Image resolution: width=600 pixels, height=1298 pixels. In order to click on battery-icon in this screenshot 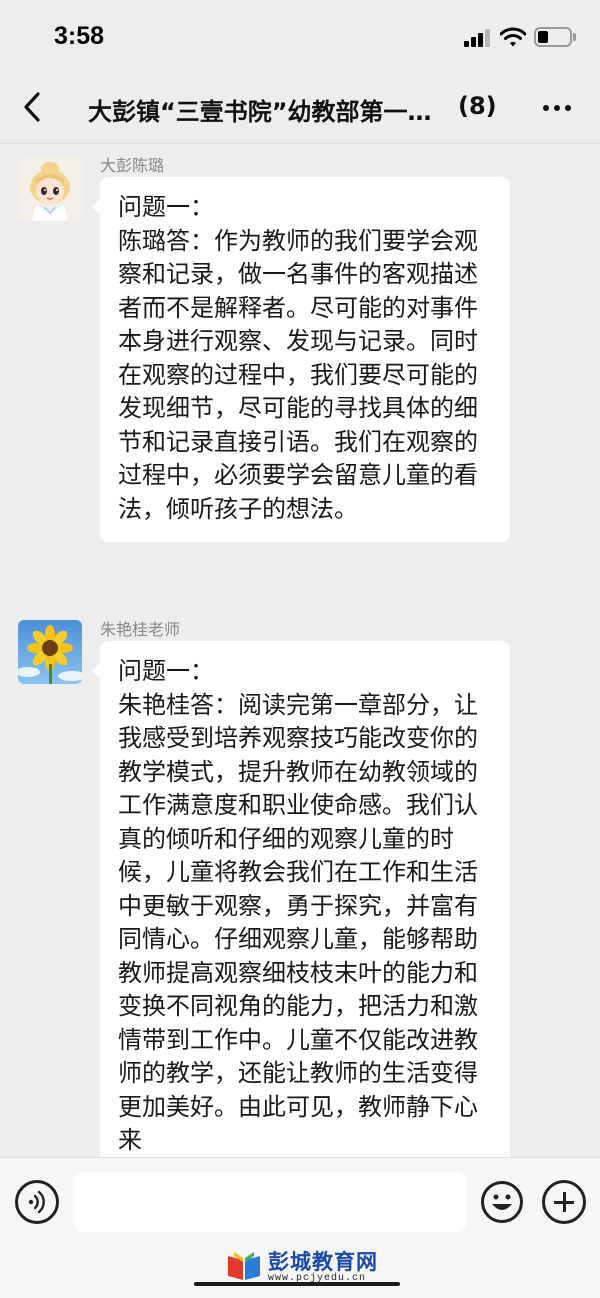, I will do `click(553, 37)`.